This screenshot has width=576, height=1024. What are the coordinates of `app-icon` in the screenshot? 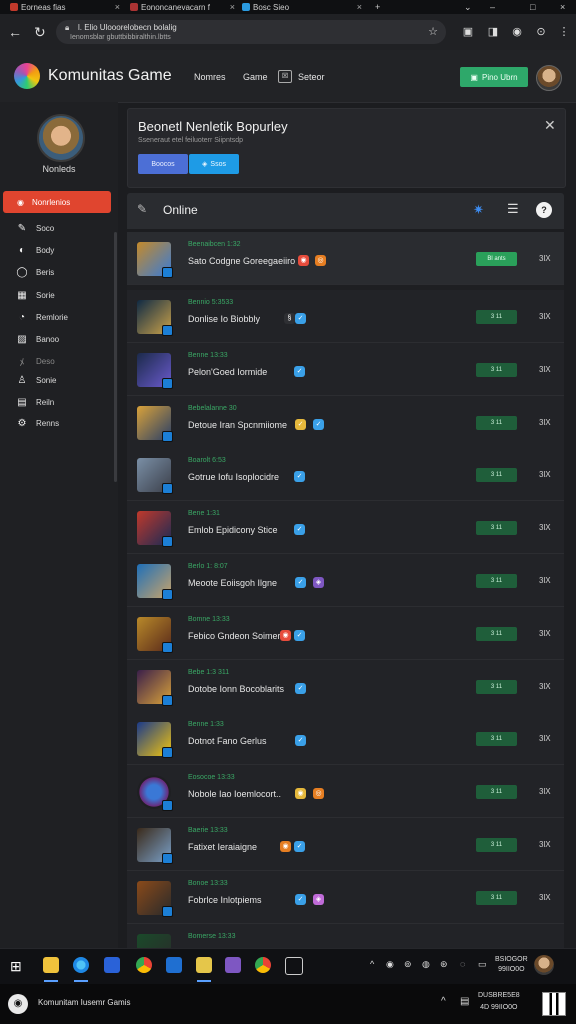 It's located at (174, 965).